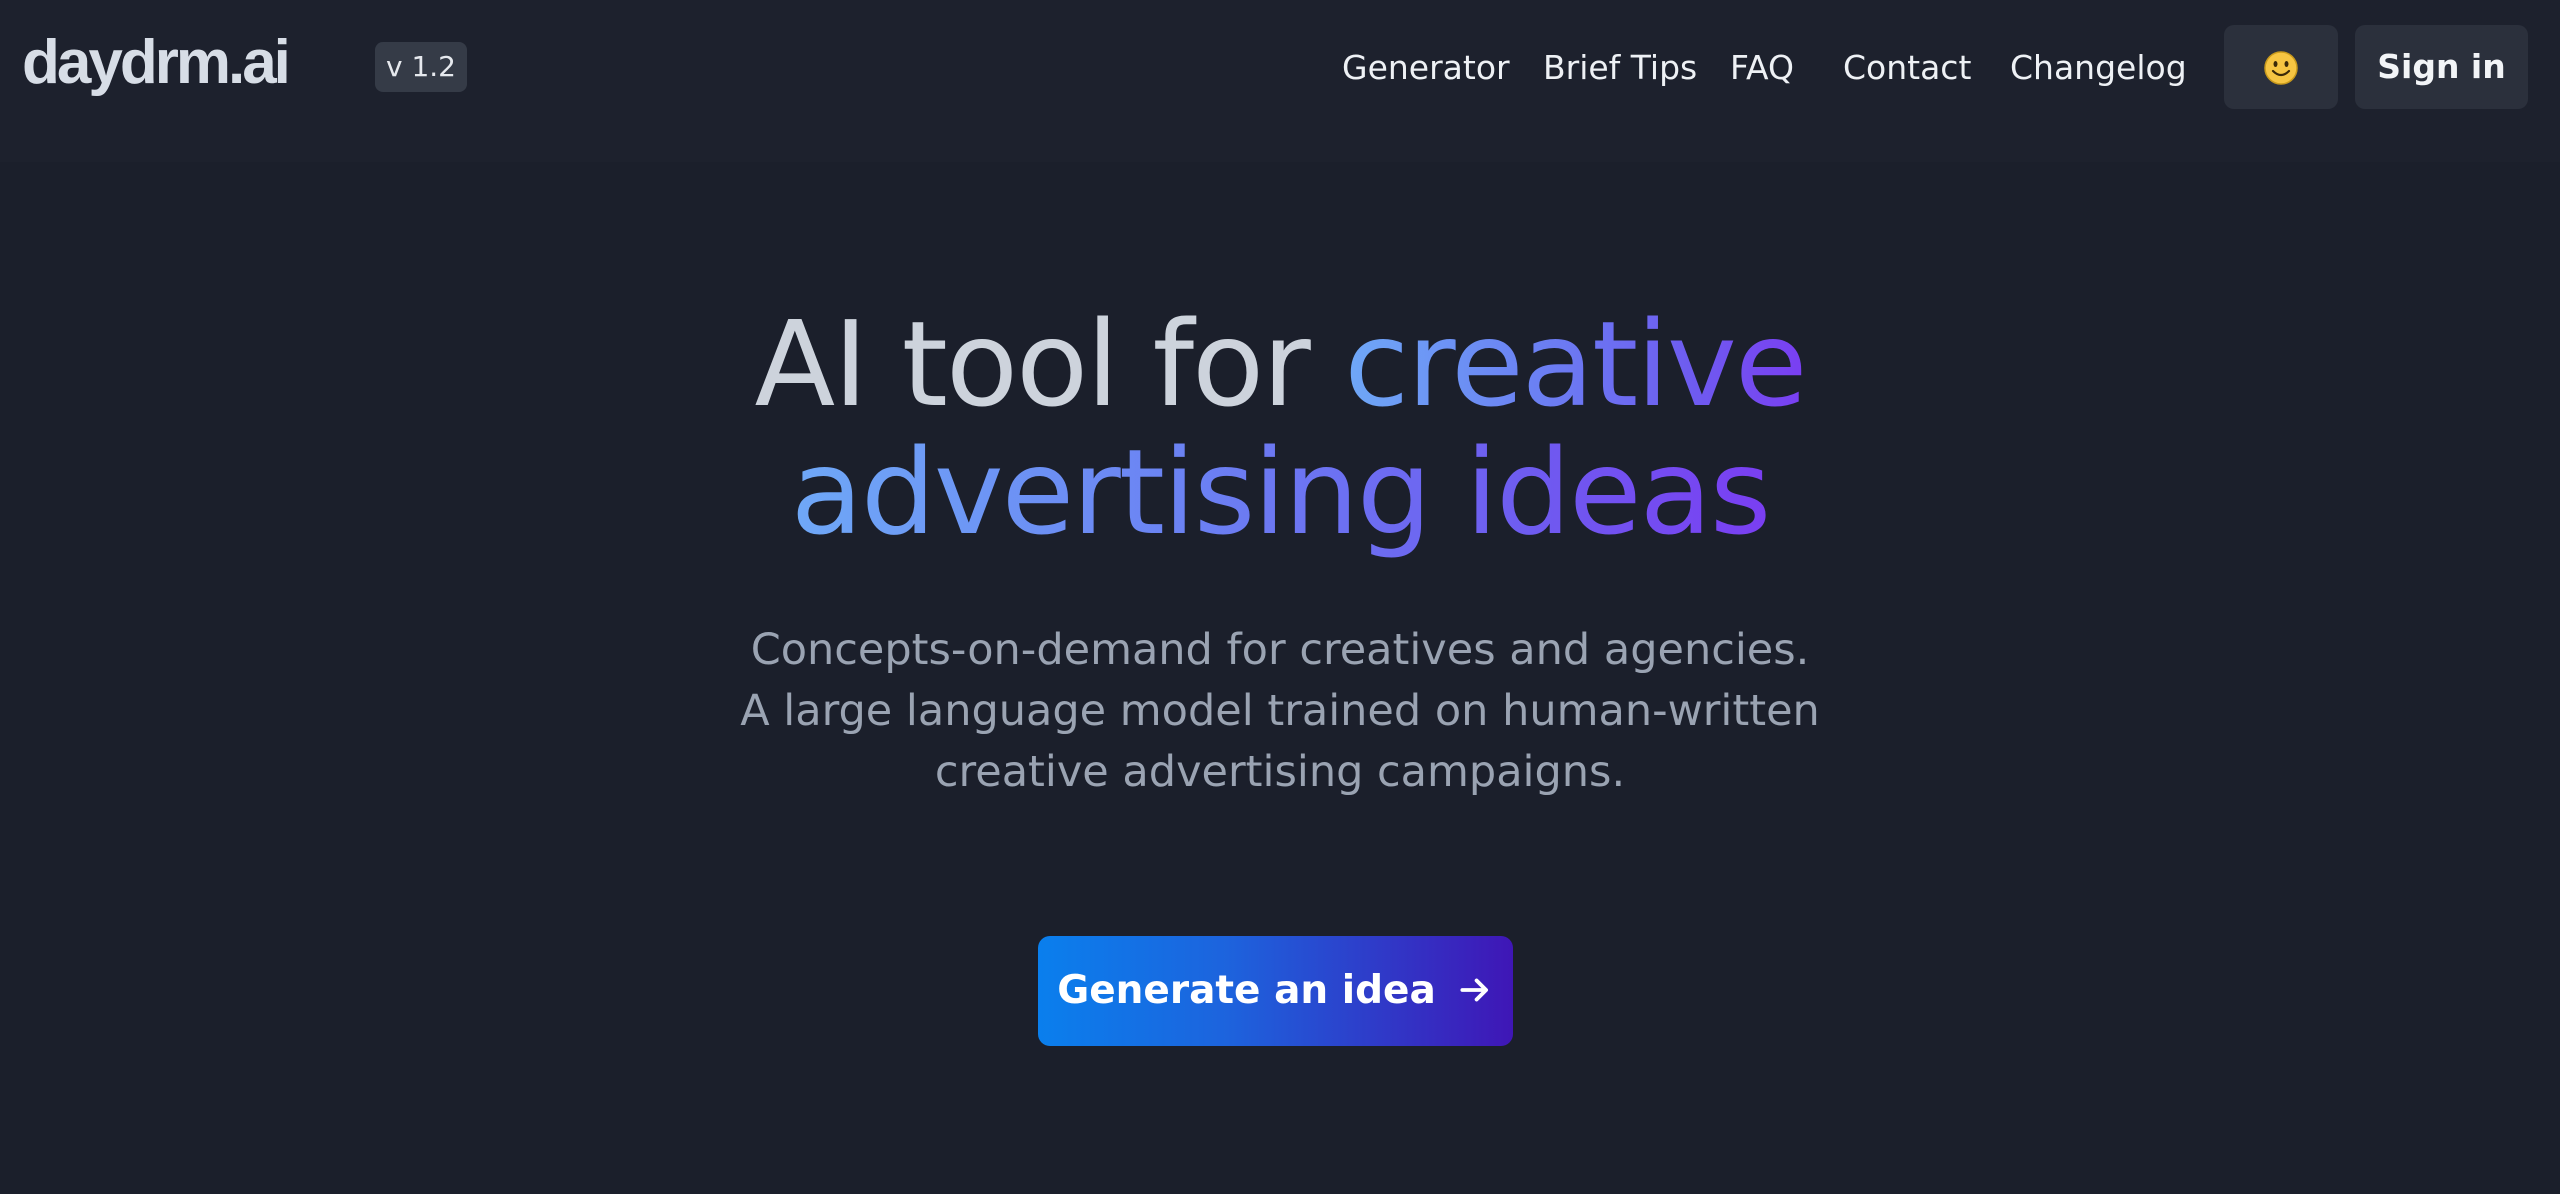 The width and height of the screenshot is (2560, 1194). Describe the element at coordinates (2441, 67) in the screenshot. I see `sign-in-button: Sign in` at that location.